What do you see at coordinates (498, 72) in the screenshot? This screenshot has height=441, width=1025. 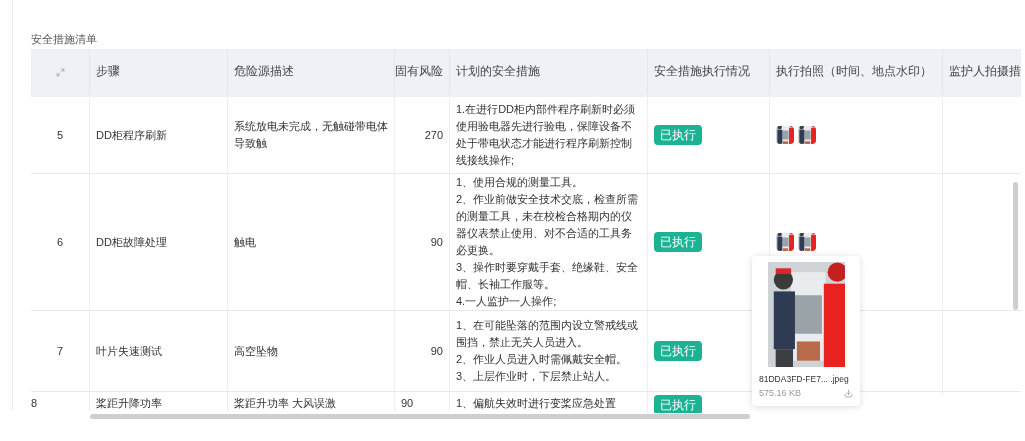 I see `column-header: 计划的安全措施` at bounding box center [498, 72].